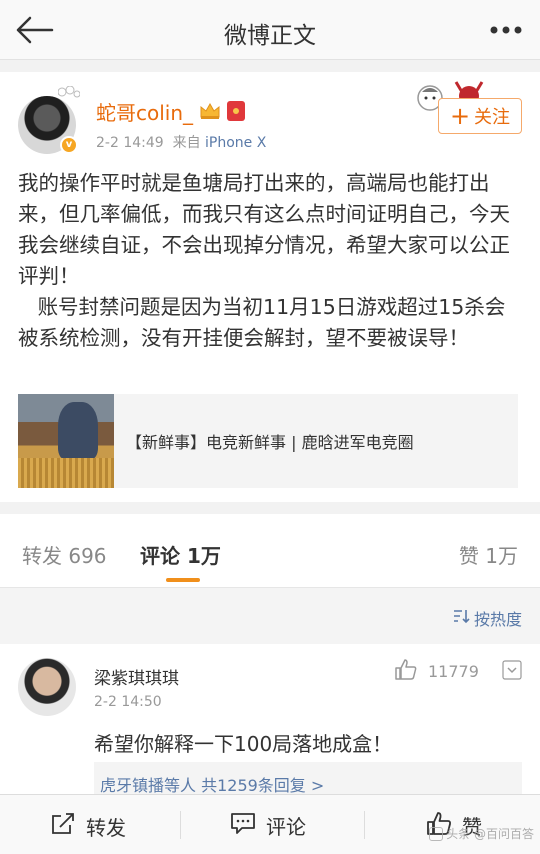 Image resolution: width=540 pixels, height=854 pixels. Describe the element at coordinates (453, 671) in the screenshot. I see `comment-like-count: 11779` at that location.